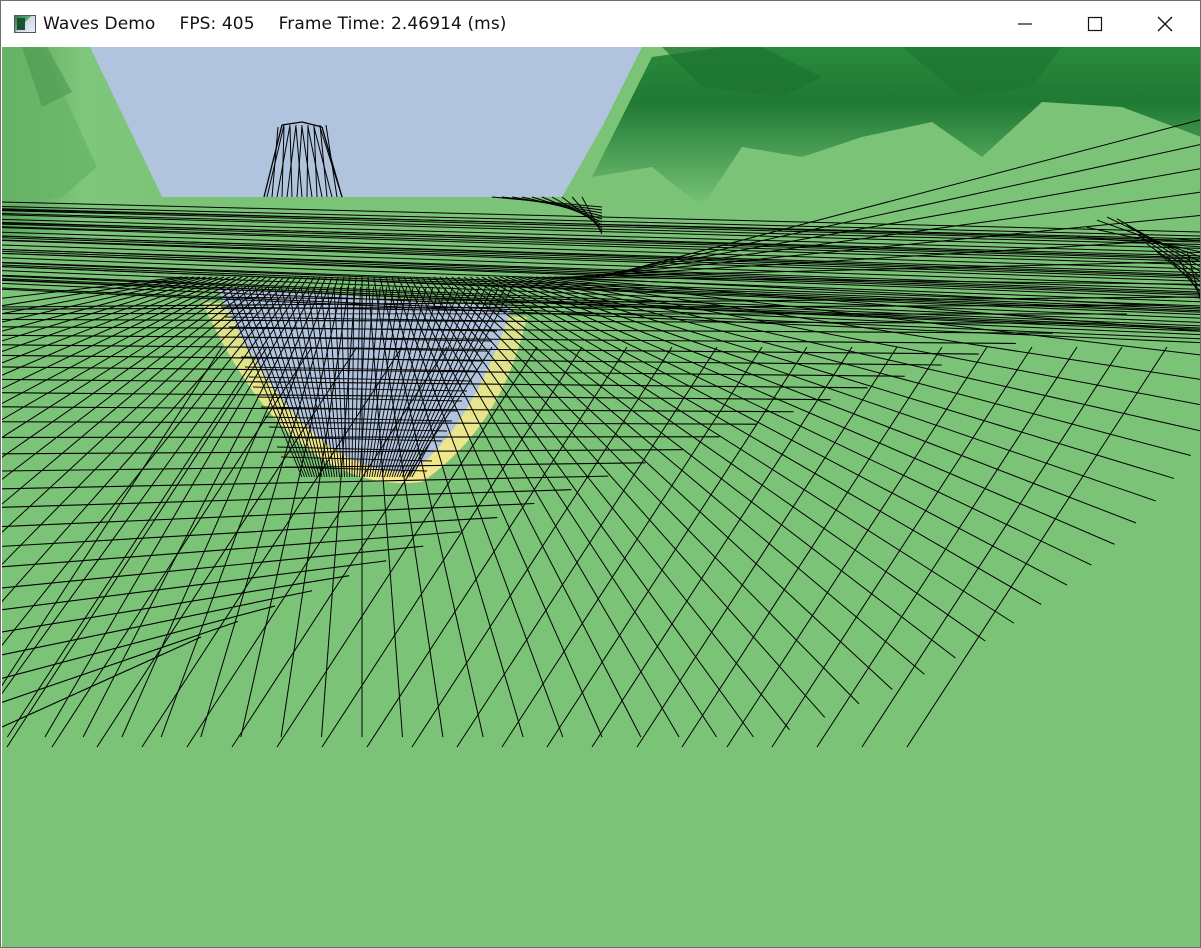 The image size is (1201, 948). Describe the element at coordinates (25, 24) in the screenshot. I see `app-icon` at that location.